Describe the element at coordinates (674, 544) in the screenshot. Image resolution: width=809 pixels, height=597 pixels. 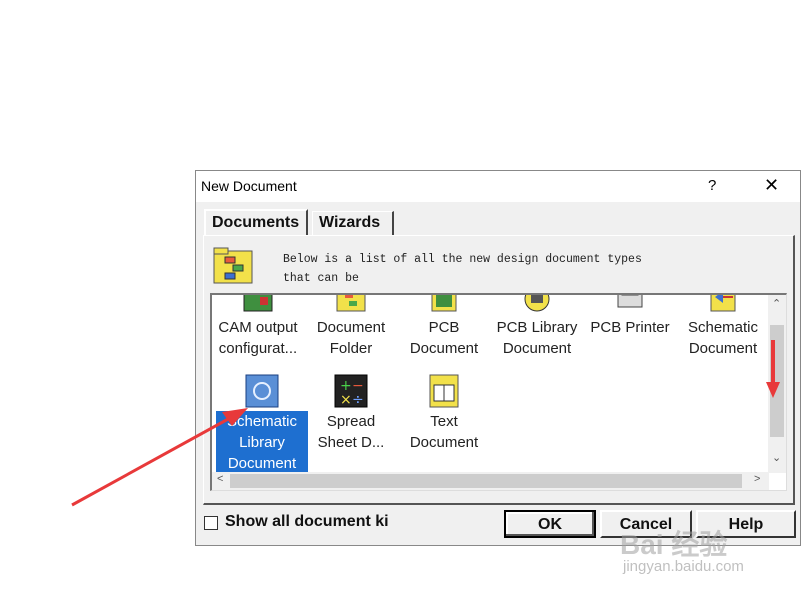
I see `watermark-brand: Bai 经验` at that location.